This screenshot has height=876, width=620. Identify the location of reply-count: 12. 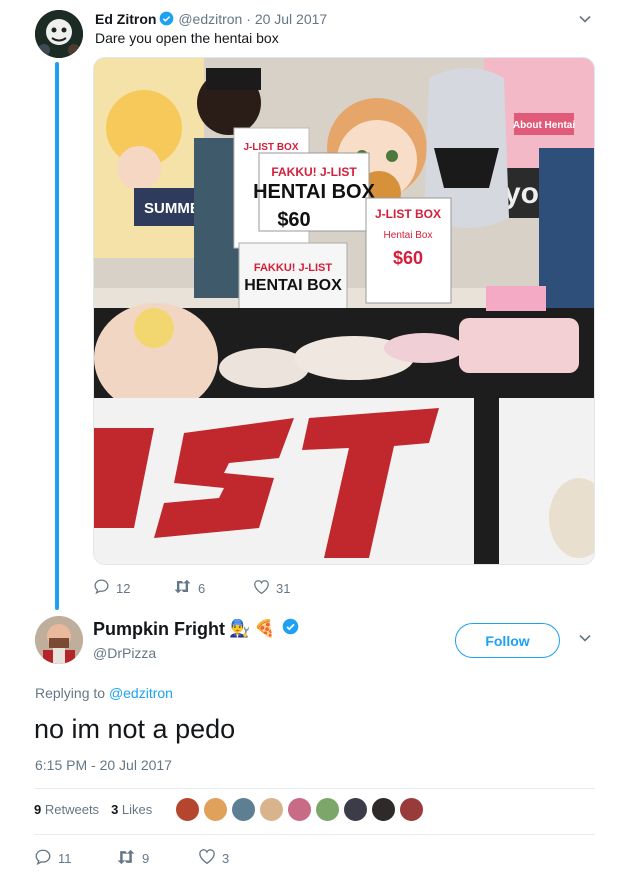
(123, 588).